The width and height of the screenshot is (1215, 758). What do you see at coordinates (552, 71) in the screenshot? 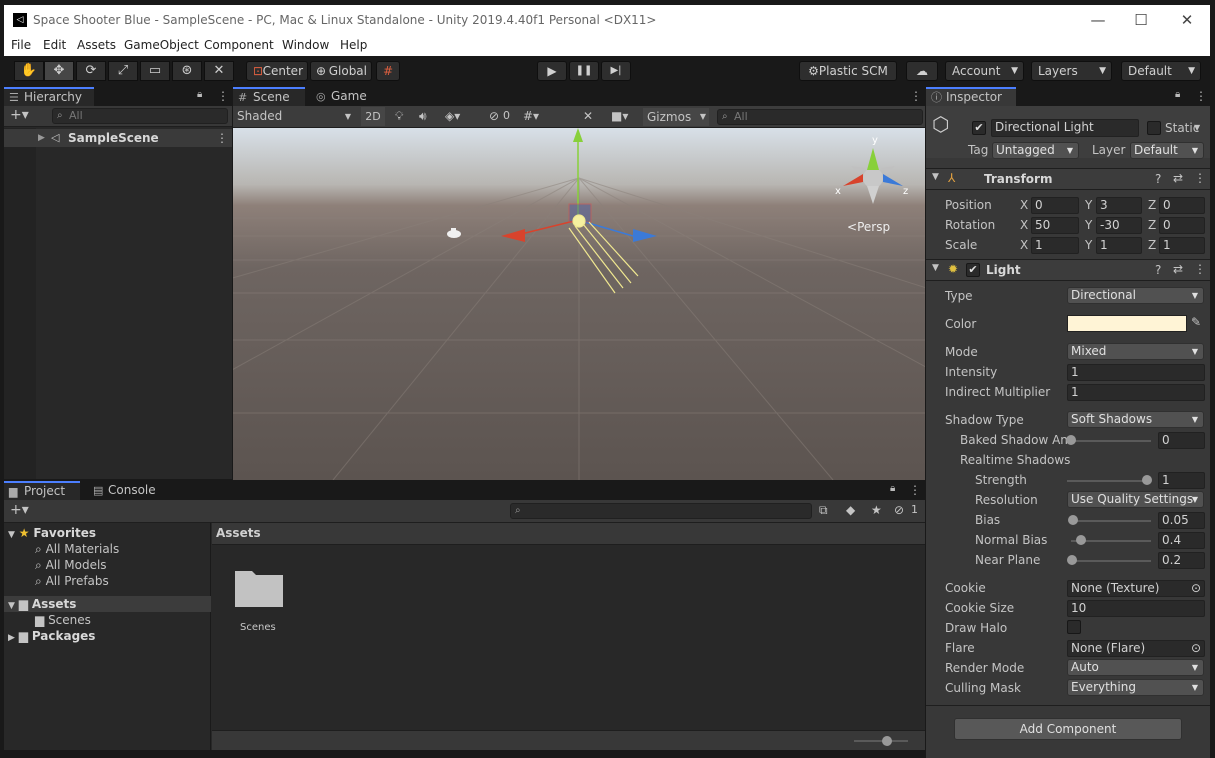
I see `play-button: ▶` at bounding box center [552, 71].